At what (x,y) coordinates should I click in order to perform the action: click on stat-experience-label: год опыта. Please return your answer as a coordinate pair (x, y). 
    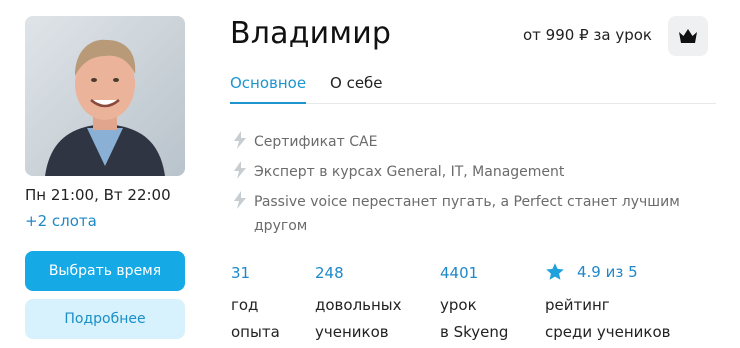
    Looking at the image, I should click on (255, 319).